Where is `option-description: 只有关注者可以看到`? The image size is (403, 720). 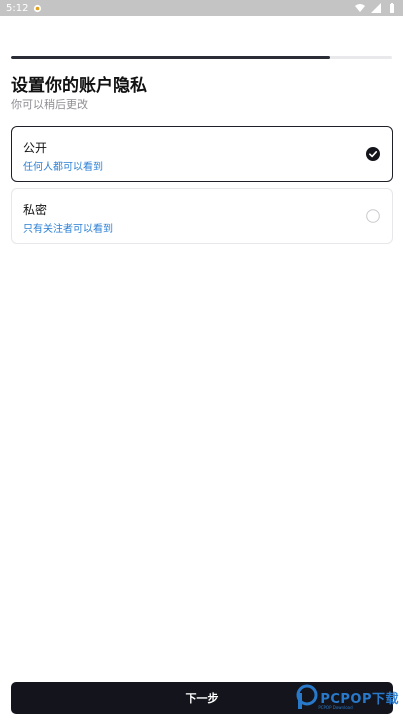 option-description: 只有关注者可以看到 is located at coordinates (68, 229).